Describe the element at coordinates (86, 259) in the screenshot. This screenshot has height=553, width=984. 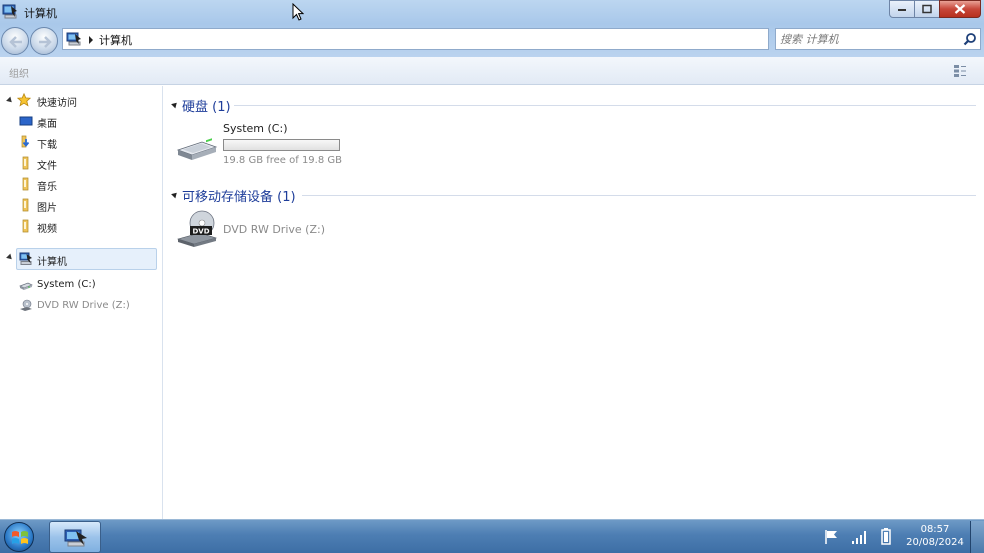
I see `sidebar-item-computer: 计算机` at that location.